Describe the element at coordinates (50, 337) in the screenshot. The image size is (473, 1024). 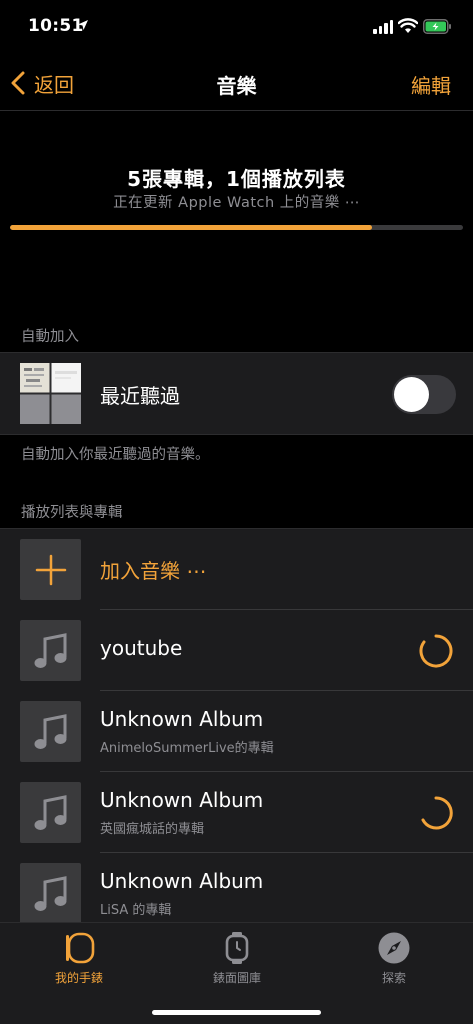
I see `auto-add-header: 自動加入` at that location.